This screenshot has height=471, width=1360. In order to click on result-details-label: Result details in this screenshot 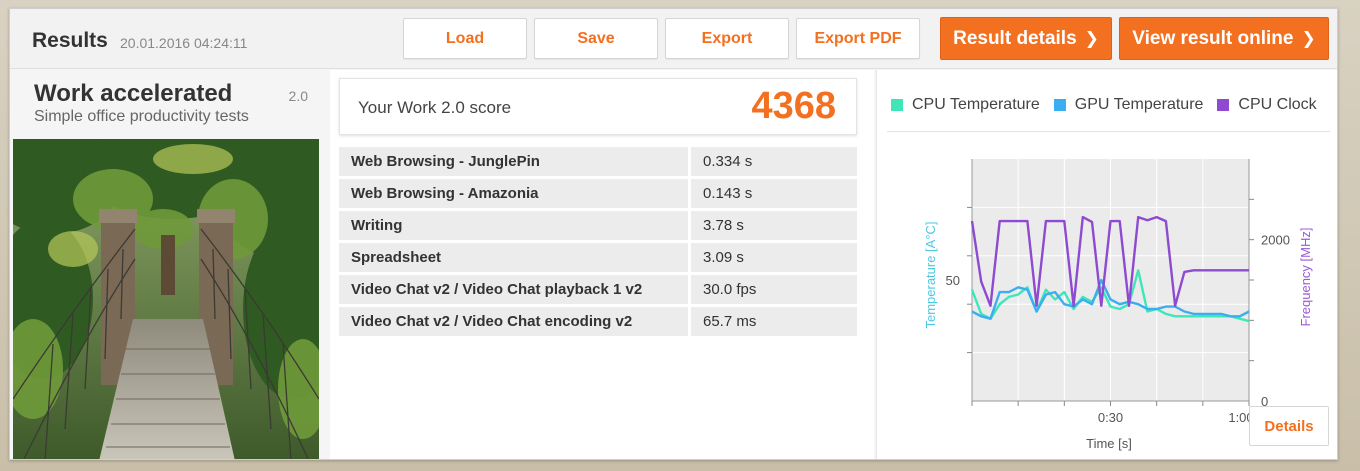, I will do `click(1015, 38)`.